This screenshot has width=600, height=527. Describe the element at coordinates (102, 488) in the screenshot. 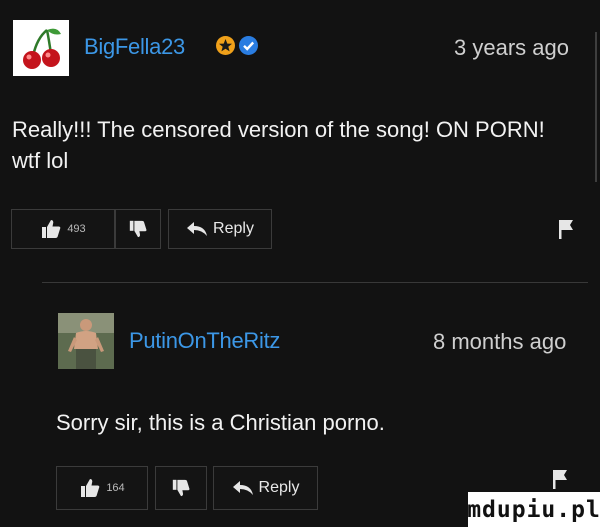

I see `like-button: 164` at that location.